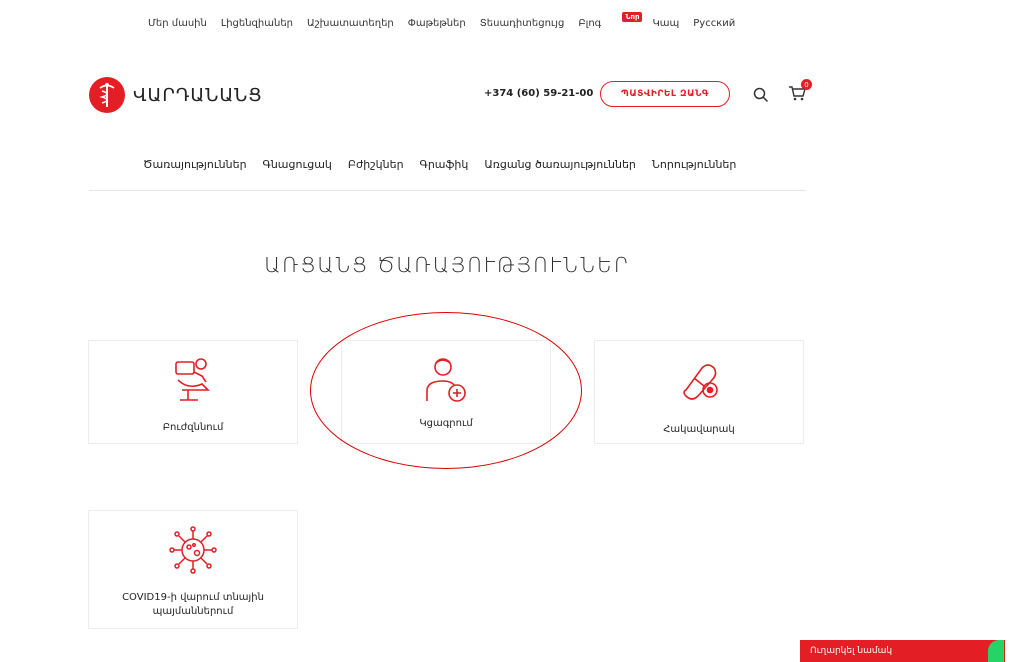 This screenshot has width=1015, height=662. Describe the element at coordinates (761, 97) in the screenshot. I see `search-icon` at that location.